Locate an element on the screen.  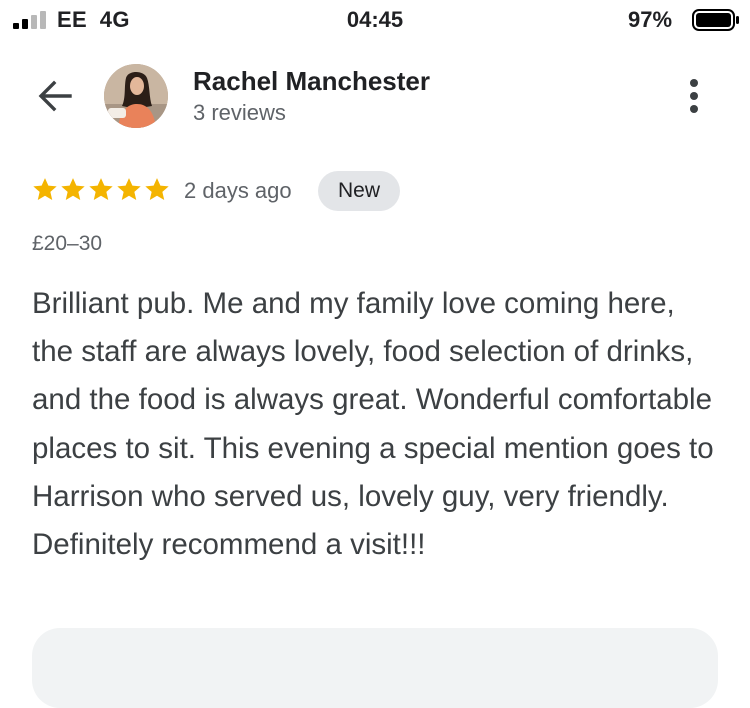
battery-percent: 97% is located at coordinates (650, 19).